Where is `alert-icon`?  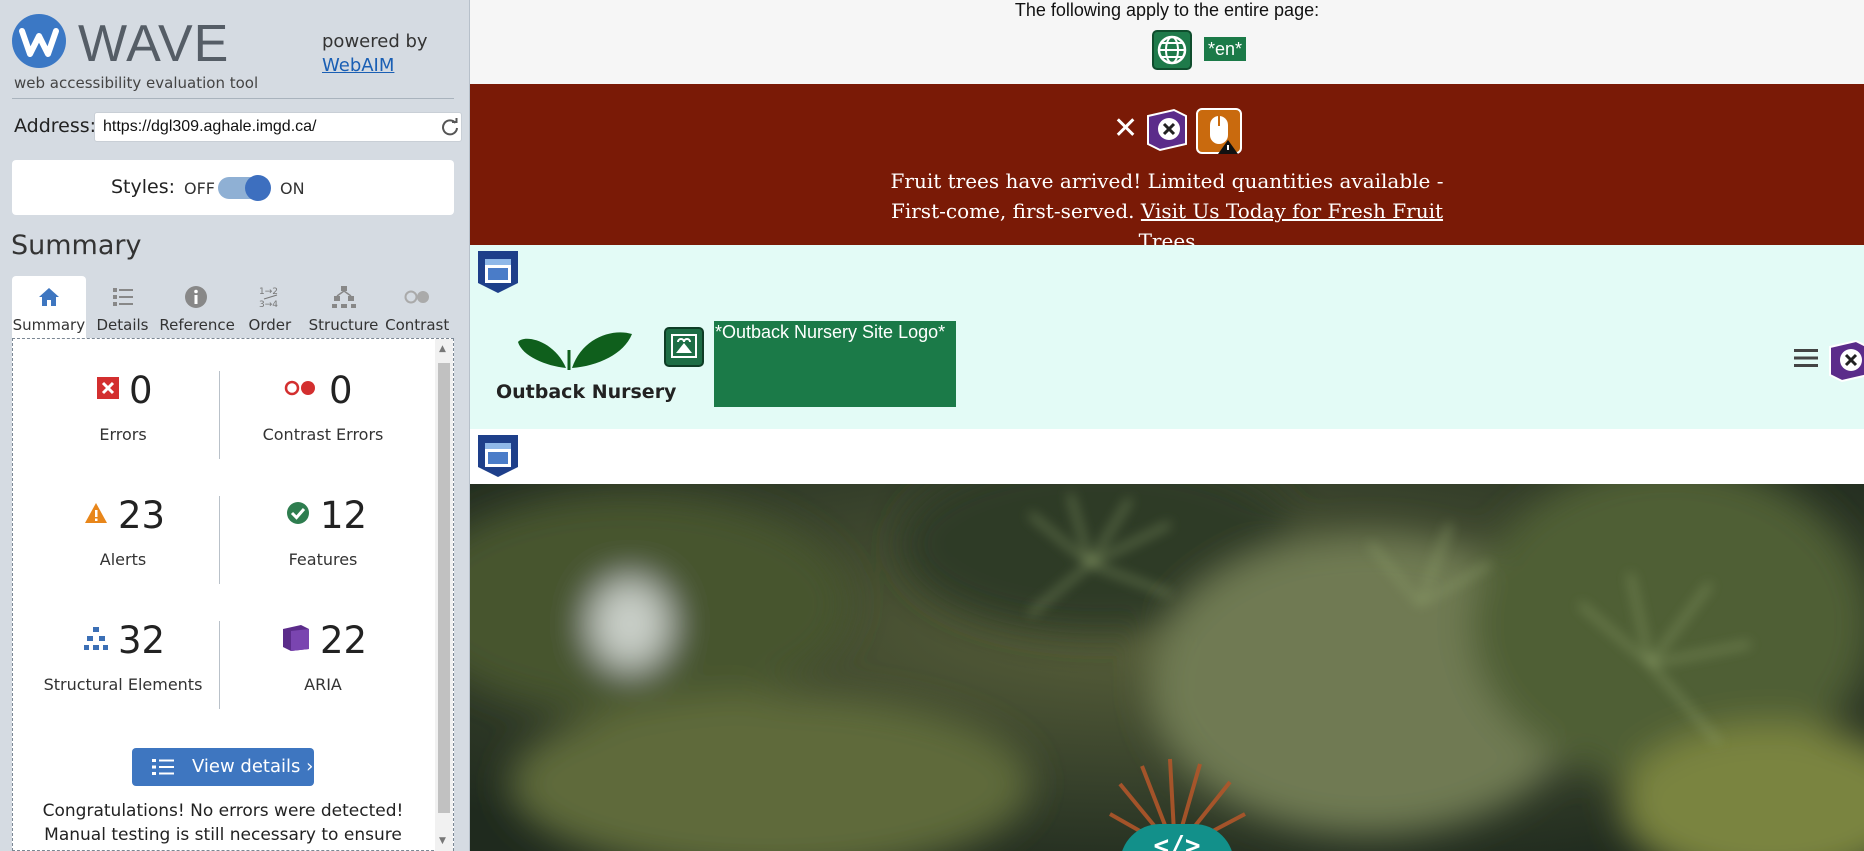 alert-icon is located at coordinates (96, 513).